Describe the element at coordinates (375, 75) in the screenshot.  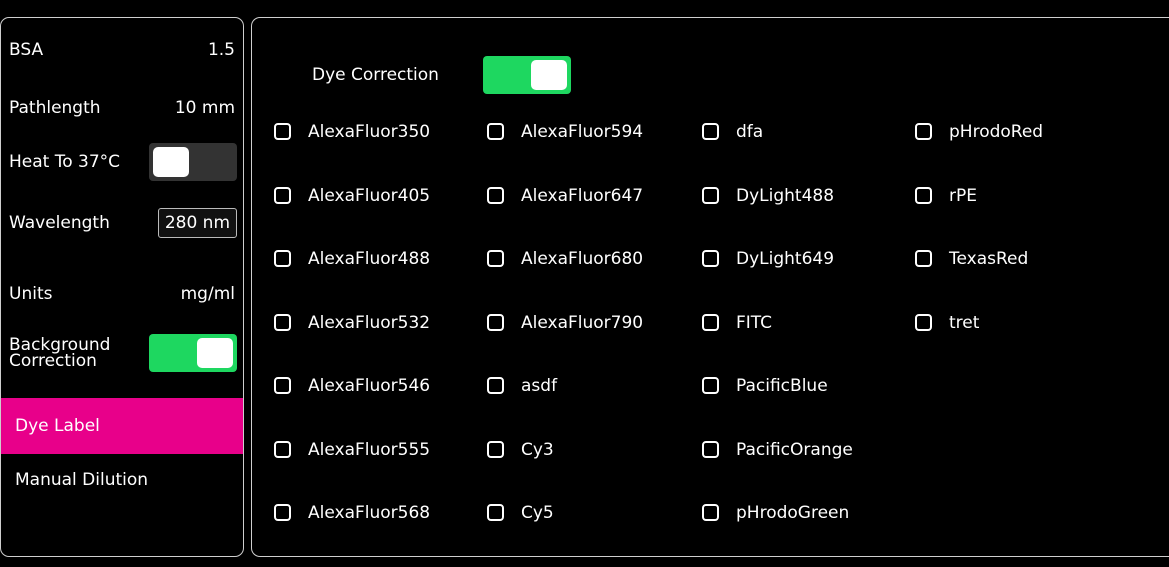
I see `dye-correction-label: Dye Correction` at that location.